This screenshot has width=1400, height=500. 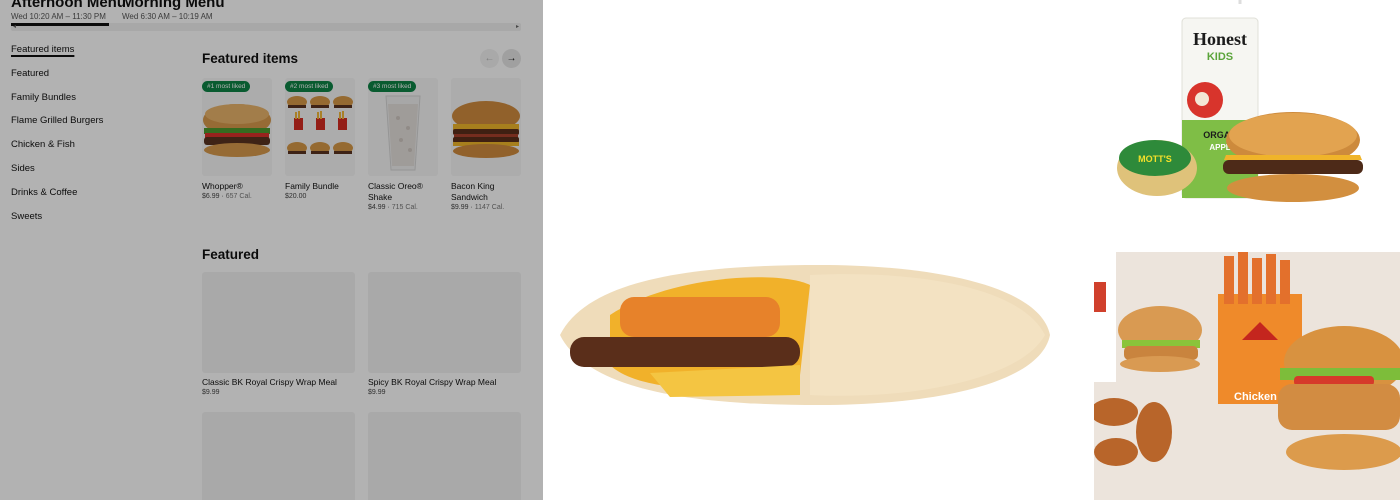 What do you see at coordinates (226, 86) in the screenshot?
I see `most-liked-badge: #1 most liked` at bounding box center [226, 86].